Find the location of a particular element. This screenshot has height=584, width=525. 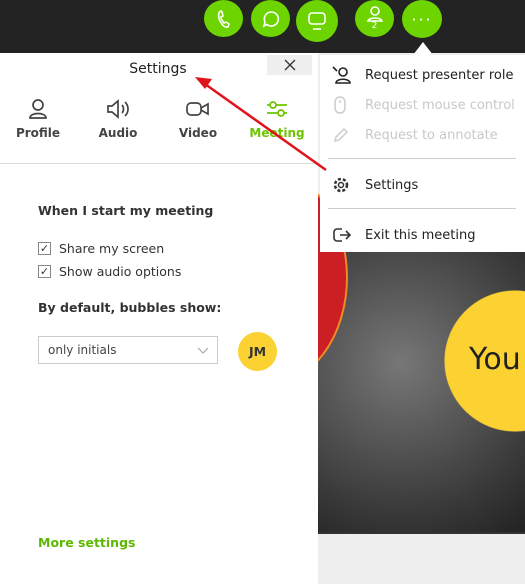

annotation-arrow is located at coordinates (261, 124).